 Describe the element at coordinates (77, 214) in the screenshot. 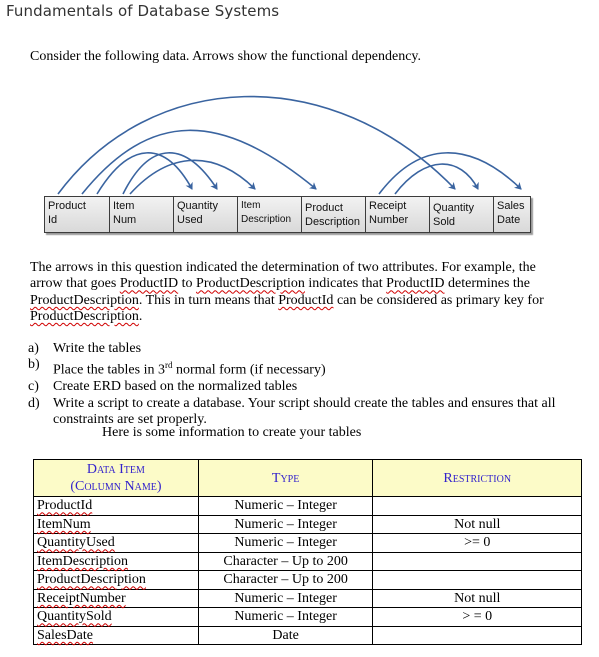

I see `attribute-product-id: Product Id` at that location.